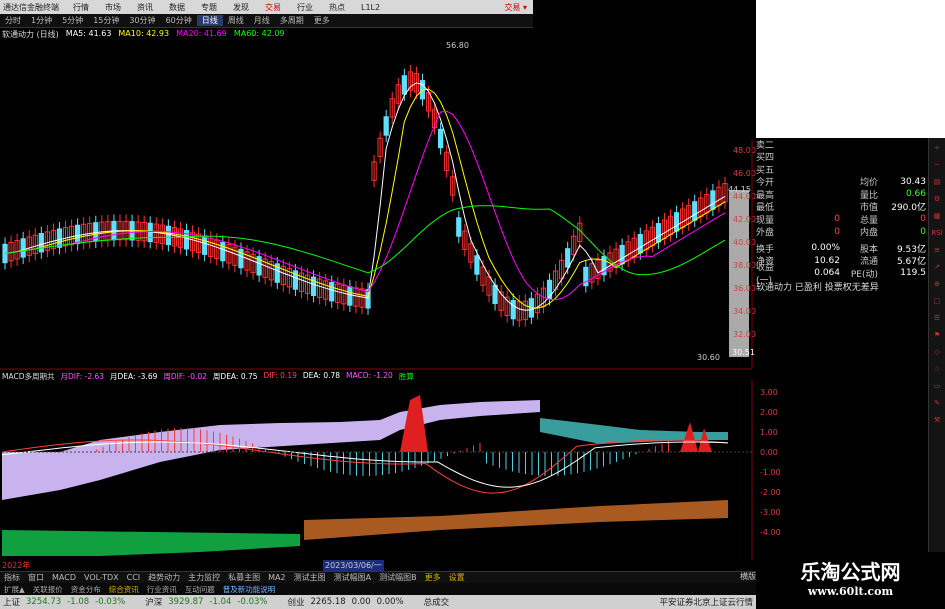  What do you see at coordinates (200, 589) in the screenshot?
I see `info-tab-5: 互动问题` at bounding box center [200, 589].